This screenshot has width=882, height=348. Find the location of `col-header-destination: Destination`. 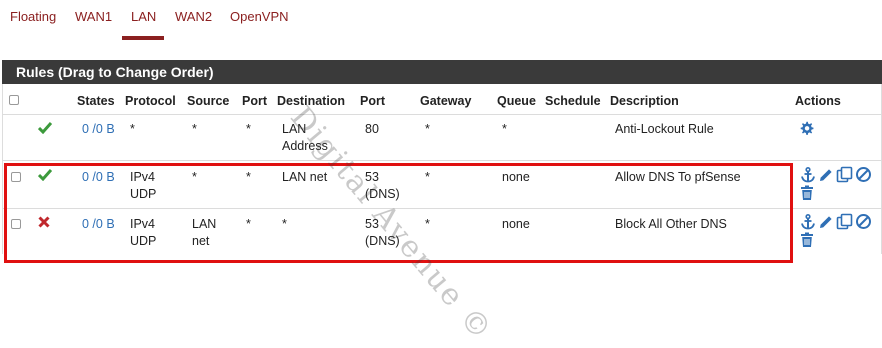

col-header-destination: Destination is located at coordinates (311, 101).